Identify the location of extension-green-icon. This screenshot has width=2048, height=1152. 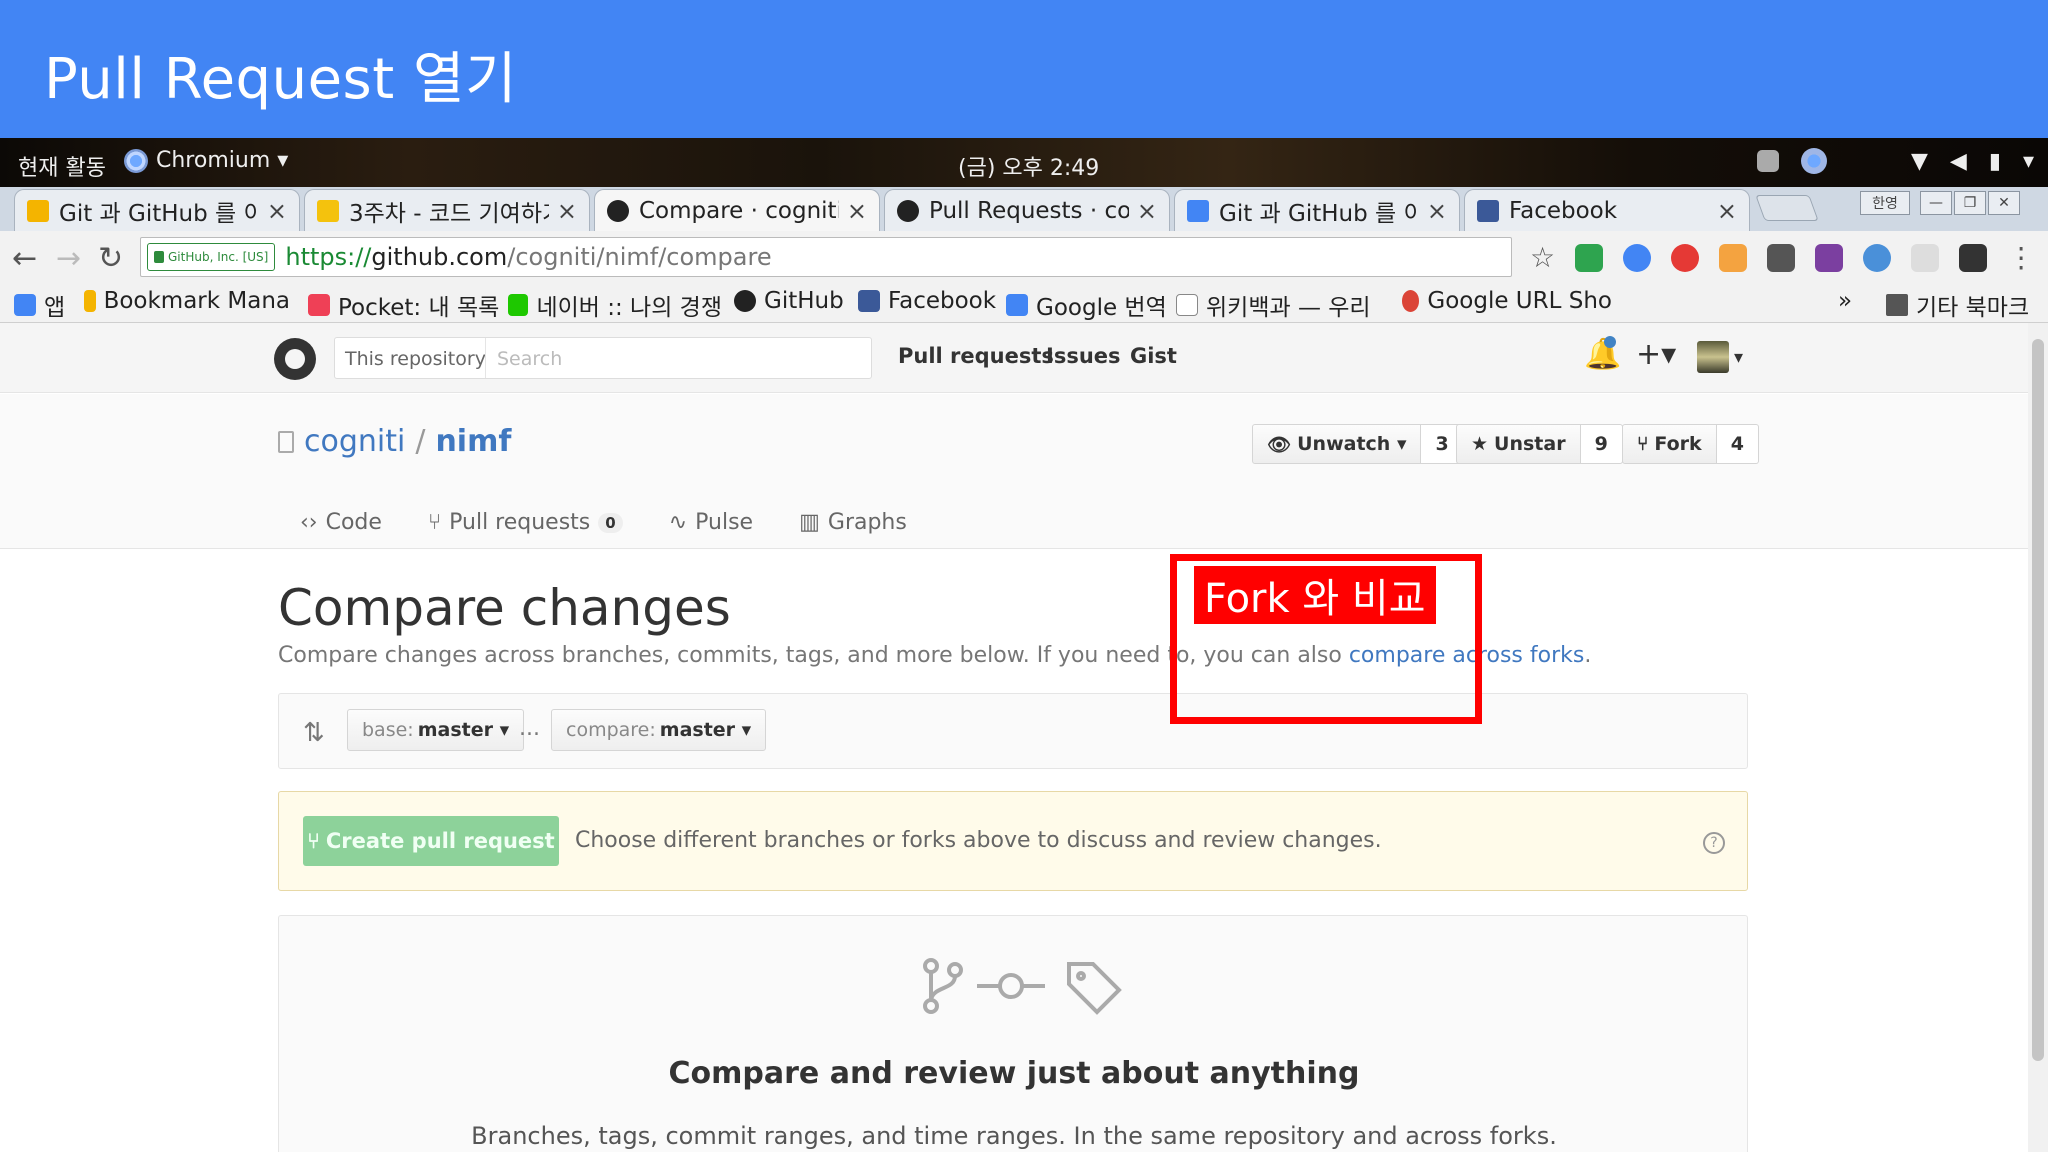
(1589, 257).